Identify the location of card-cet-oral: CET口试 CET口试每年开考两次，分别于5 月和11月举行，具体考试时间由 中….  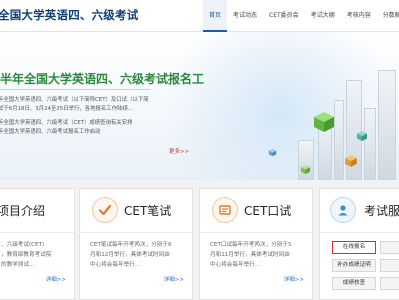
(256, 244).